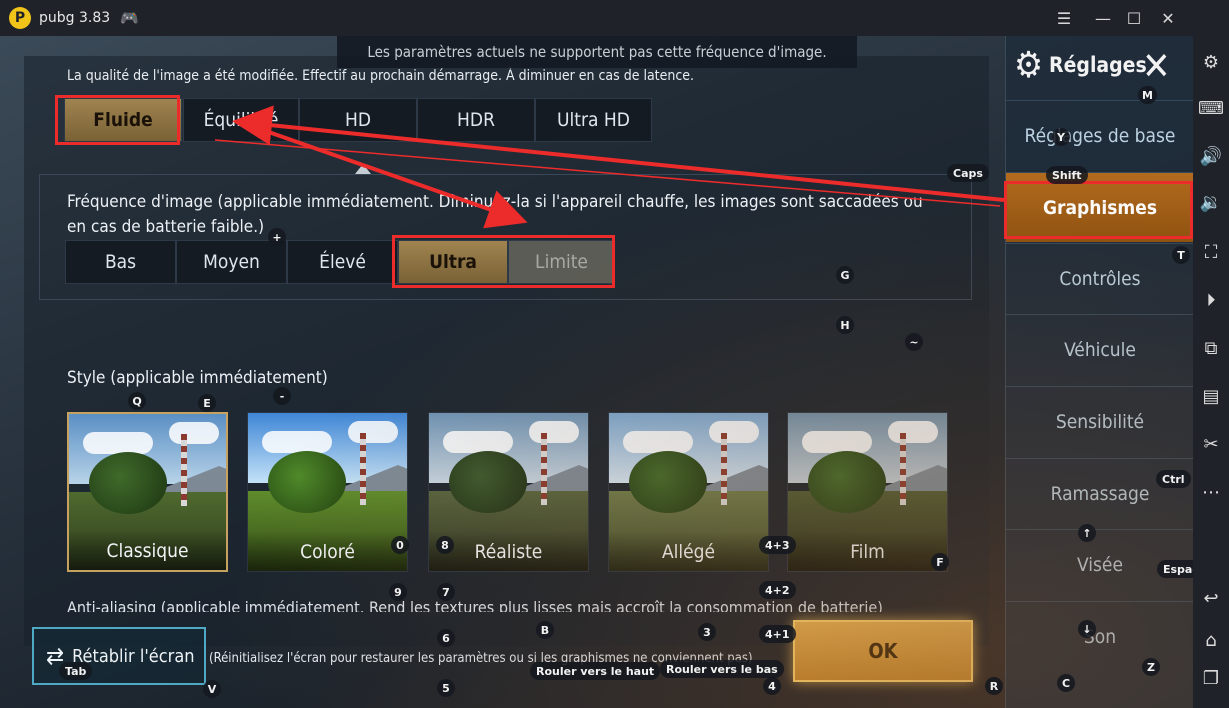 The width and height of the screenshot is (1229, 708). Describe the element at coordinates (845, 325) in the screenshot. I see `key-badge: H` at that location.